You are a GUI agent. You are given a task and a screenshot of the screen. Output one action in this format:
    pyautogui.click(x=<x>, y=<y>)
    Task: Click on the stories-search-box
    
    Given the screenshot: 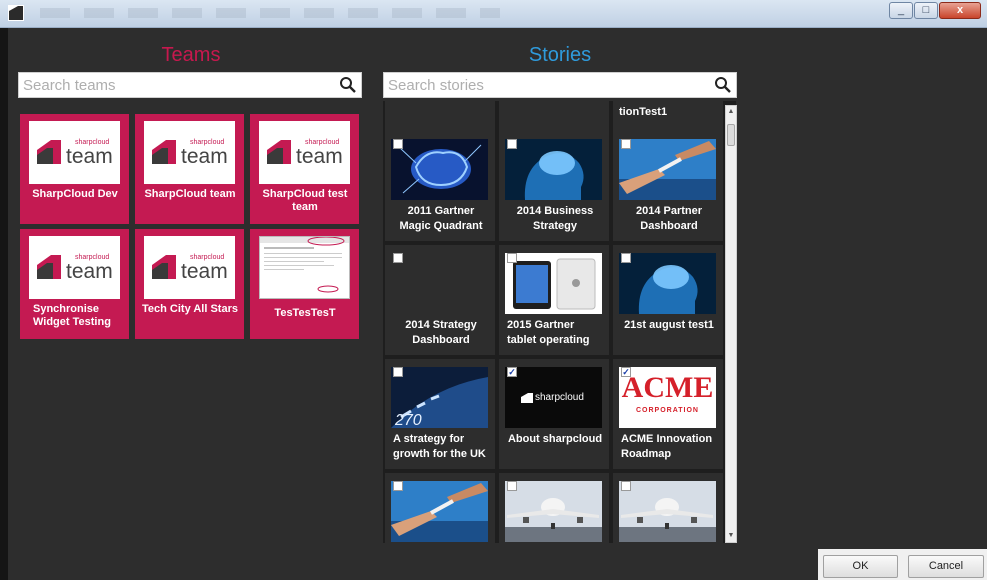 What is the action you would take?
    pyautogui.click(x=560, y=85)
    